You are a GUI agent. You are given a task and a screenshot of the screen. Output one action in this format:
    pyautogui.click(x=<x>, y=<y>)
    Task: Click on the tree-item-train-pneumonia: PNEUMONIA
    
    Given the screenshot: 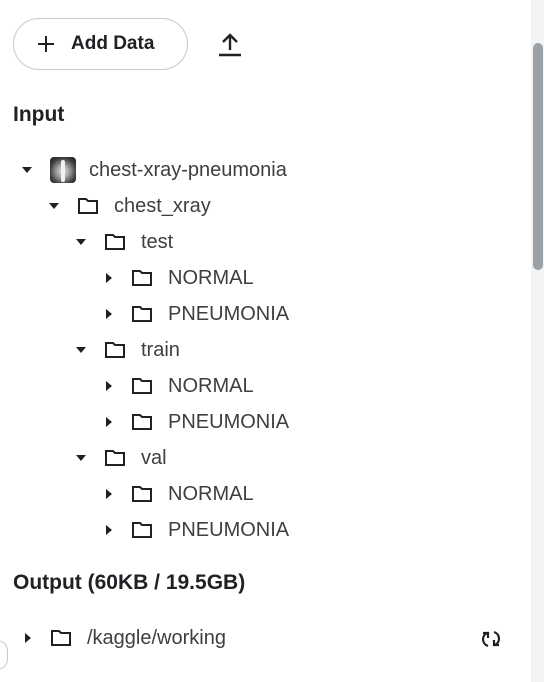 What is the action you would take?
    pyautogui.click(x=195, y=422)
    